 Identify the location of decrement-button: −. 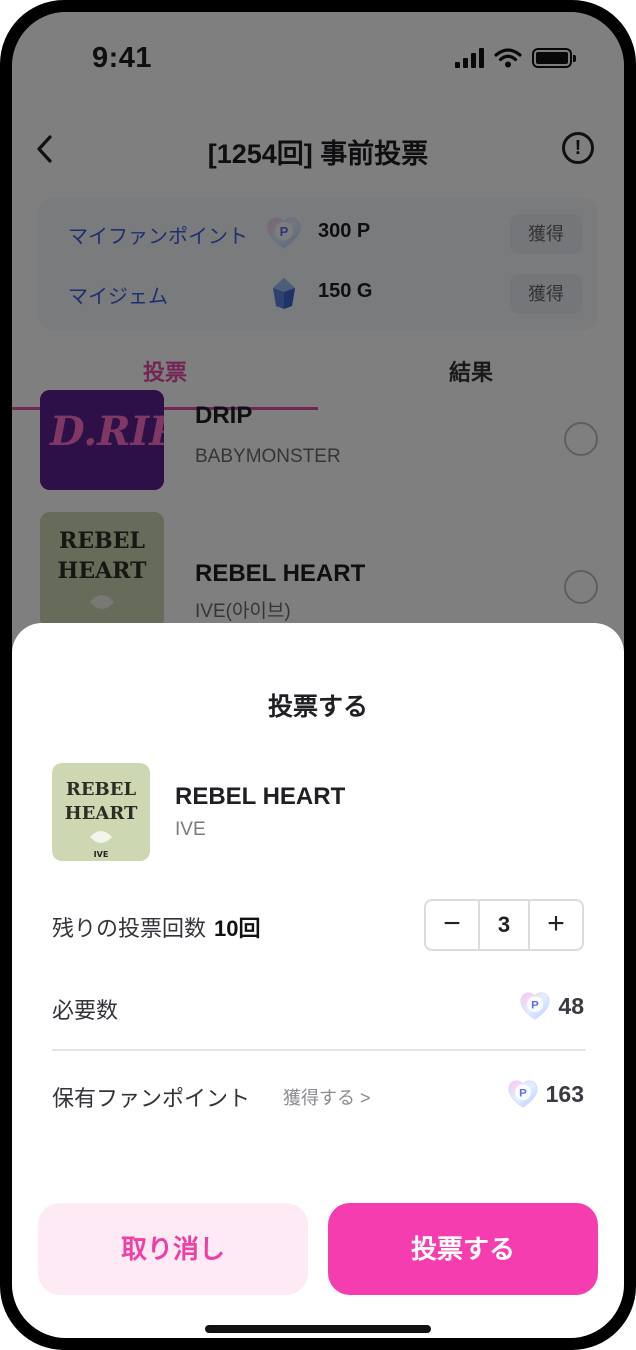
(452, 925).